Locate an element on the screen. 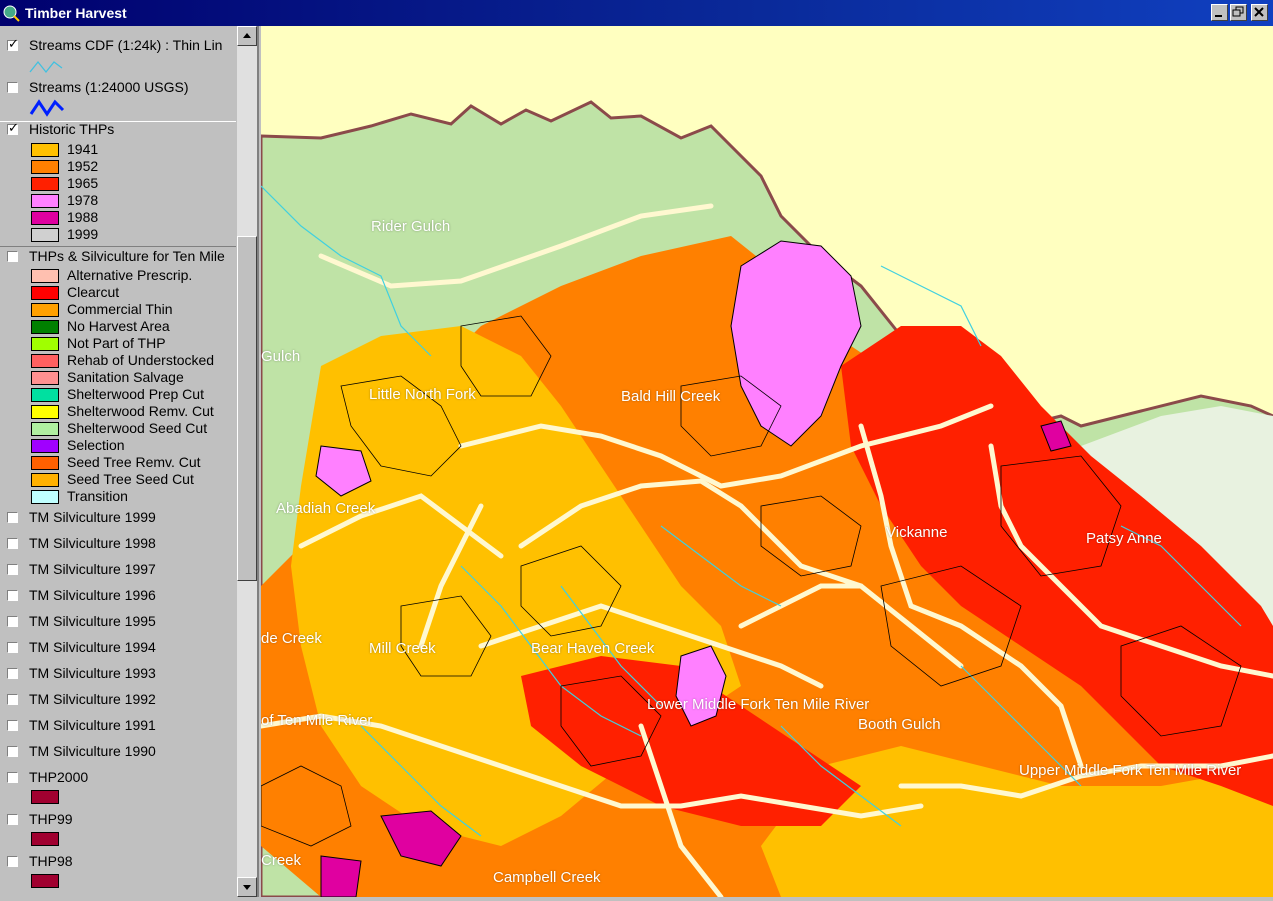 The width and height of the screenshot is (1273, 901). scroll-thumb is located at coordinates (247, 408).